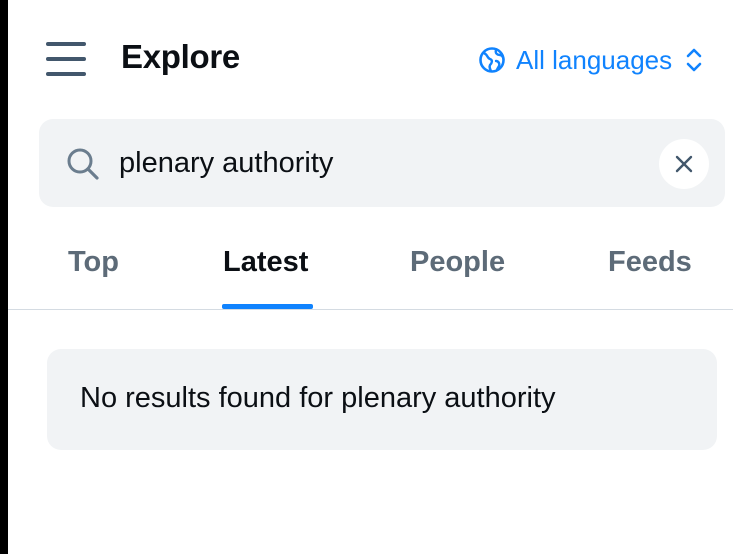 The width and height of the screenshot is (733, 554). I want to click on tab-top: Top, so click(93, 266).